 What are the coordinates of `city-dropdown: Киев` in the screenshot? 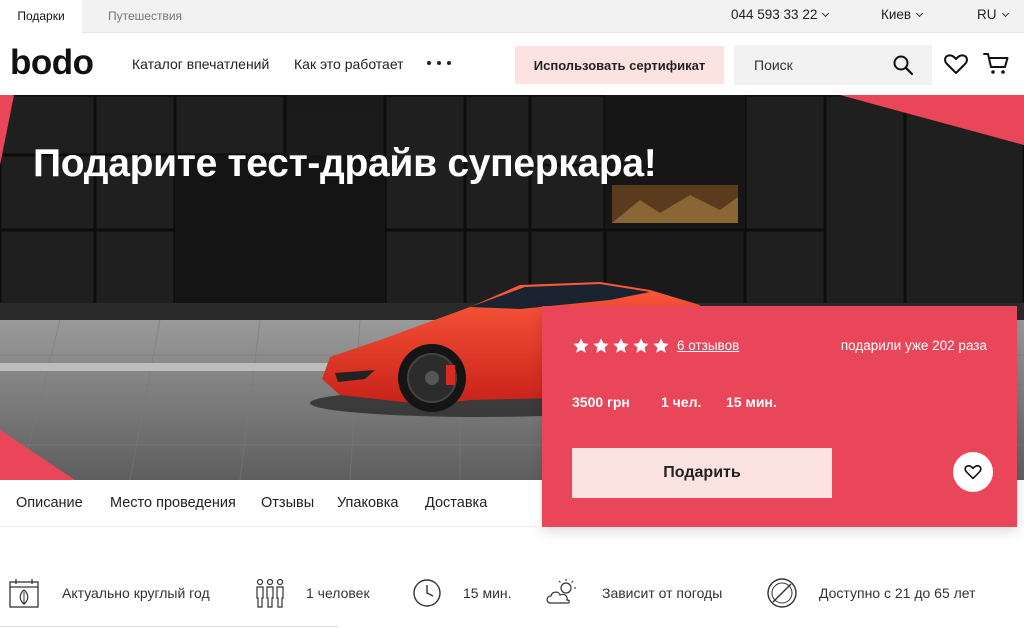 It's located at (902, 15).